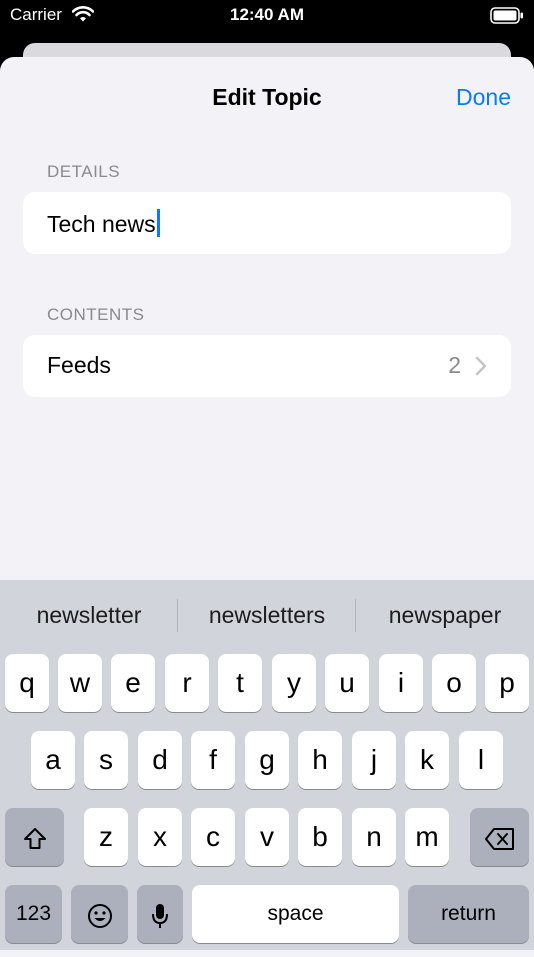 The image size is (534, 957). I want to click on key-n: n, so click(374, 837).